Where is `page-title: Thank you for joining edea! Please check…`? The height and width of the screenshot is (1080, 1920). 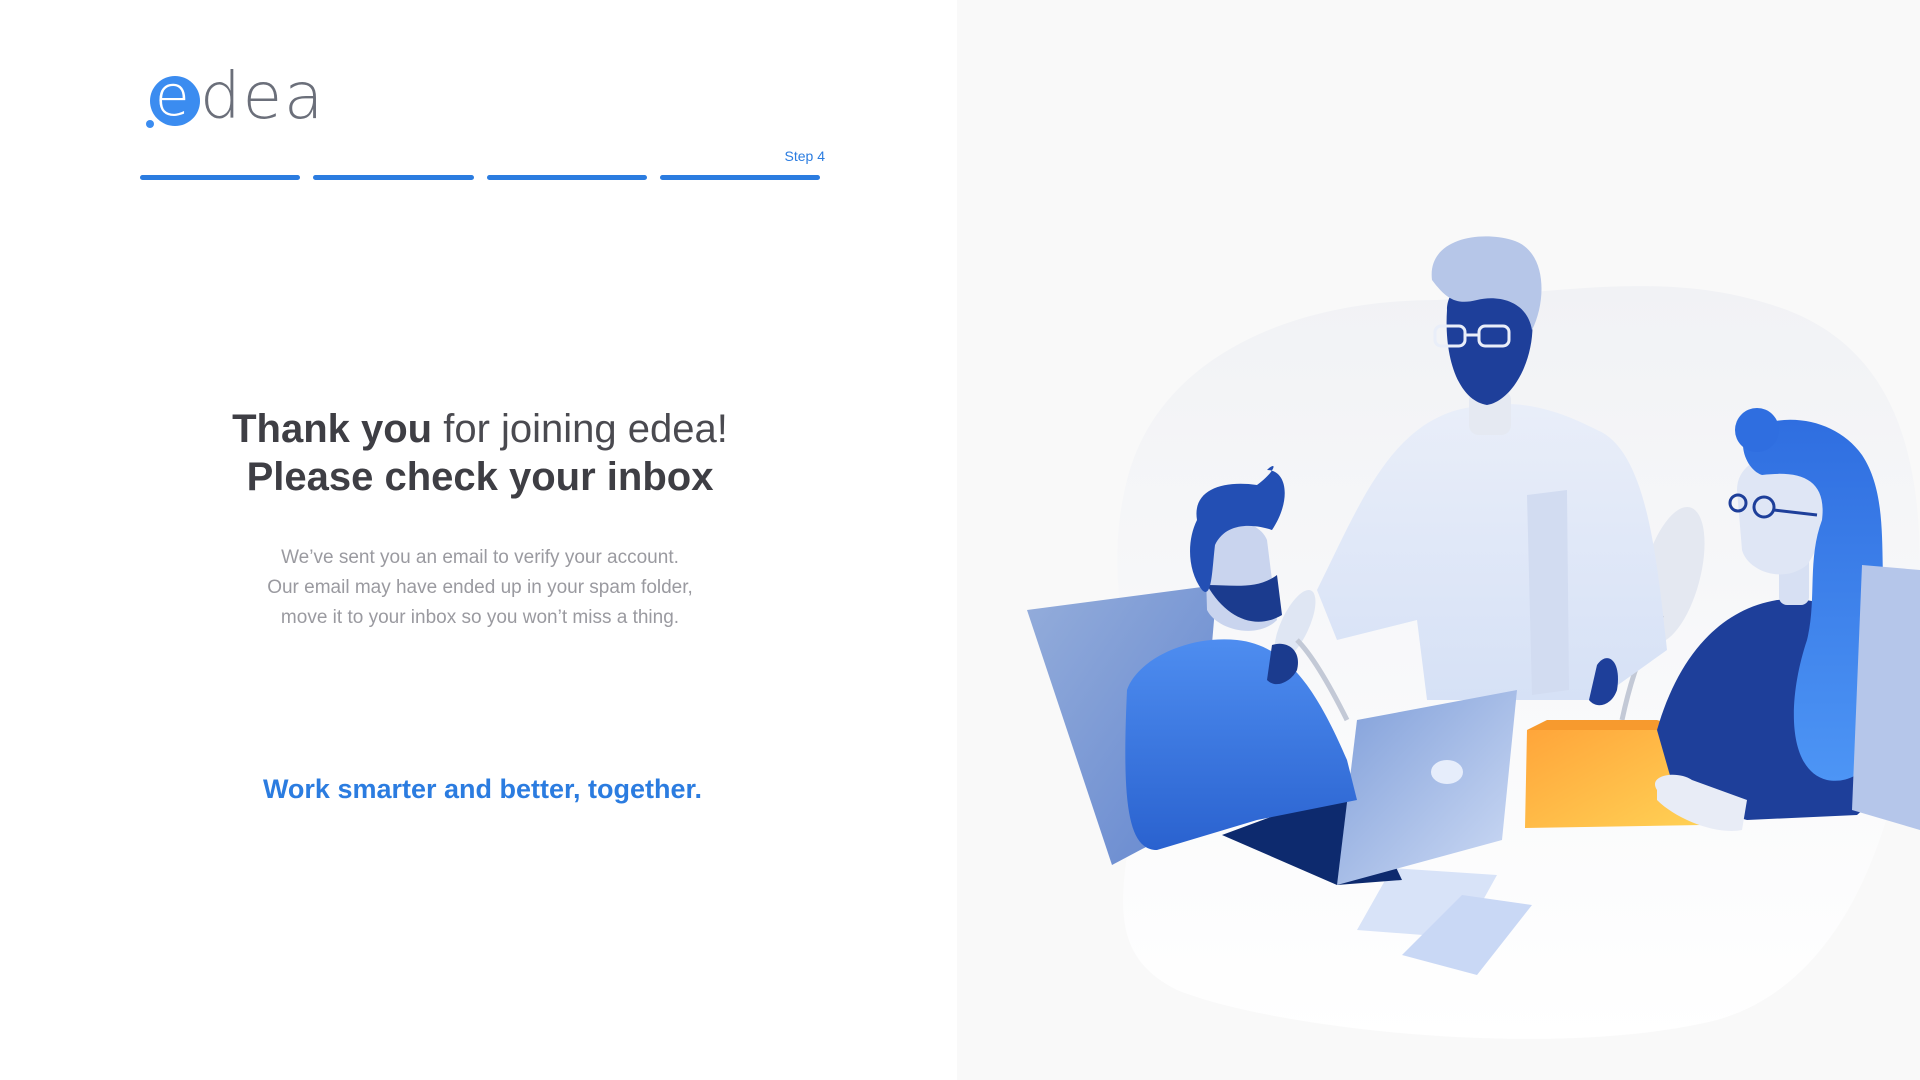
page-title: Thank you for joining edea! Please check… is located at coordinates (480, 453).